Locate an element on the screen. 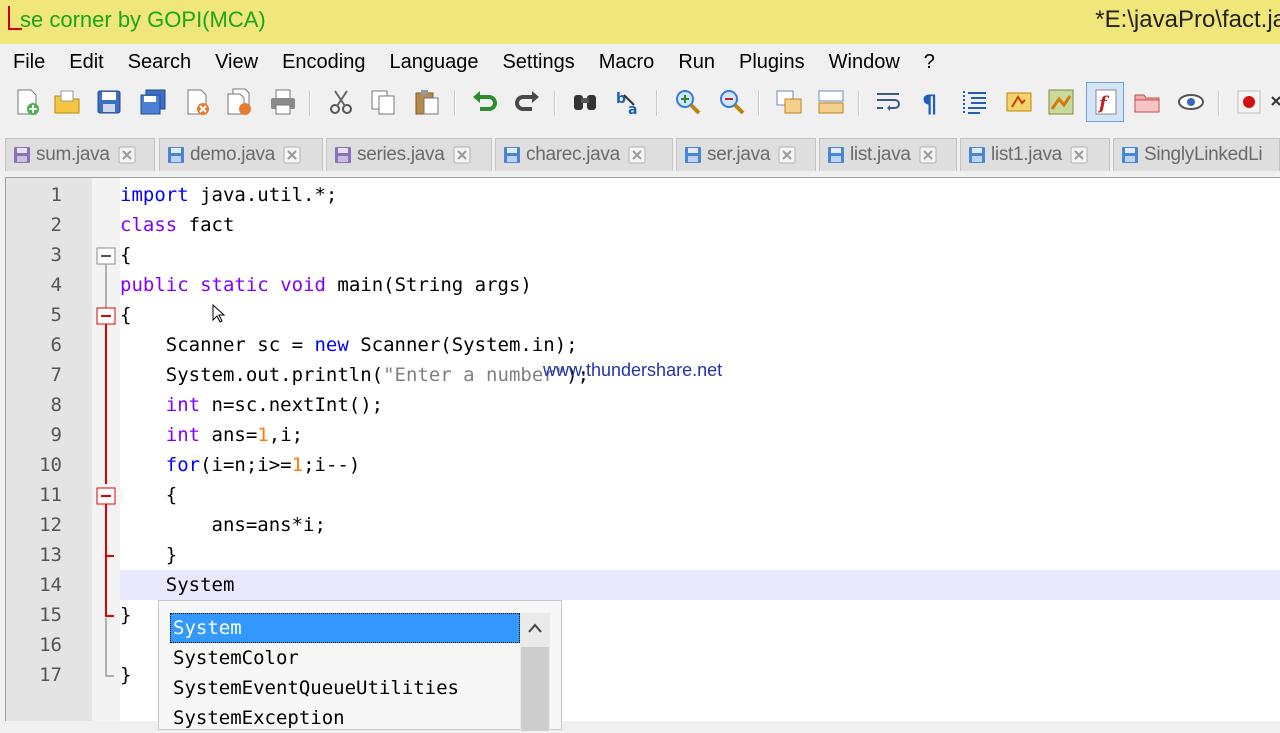 This screenshot has height=733, width=1280. fold-margin is located at coordinates (106, 449).